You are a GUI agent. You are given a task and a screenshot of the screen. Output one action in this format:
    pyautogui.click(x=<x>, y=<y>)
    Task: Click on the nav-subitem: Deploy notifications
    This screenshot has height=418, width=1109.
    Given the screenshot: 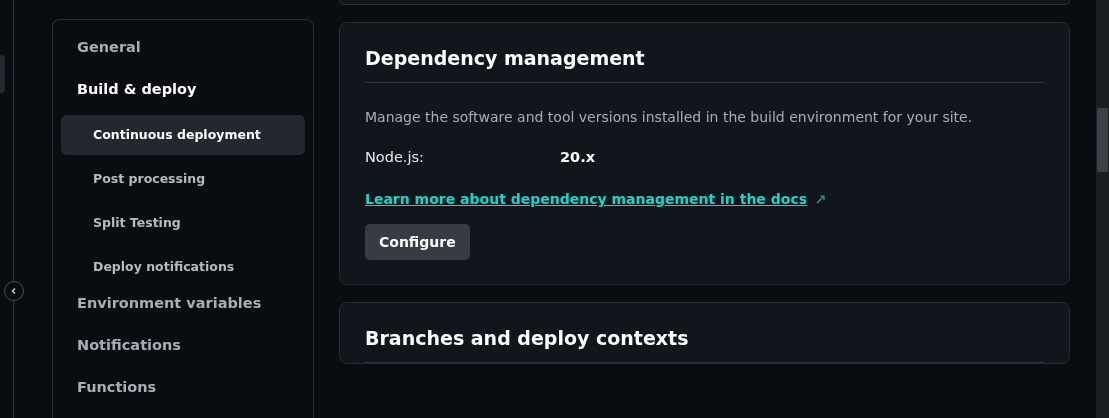 What is the action you would take?
    pyautogui.click(x=183, y=267)
    